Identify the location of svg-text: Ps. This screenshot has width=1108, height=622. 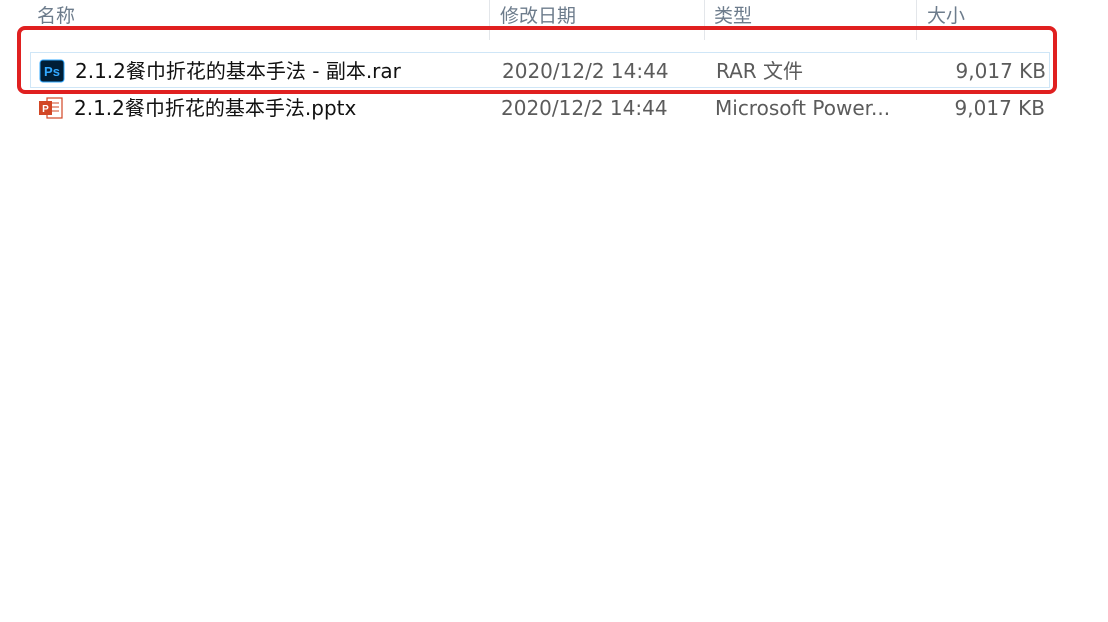
(52, 71).